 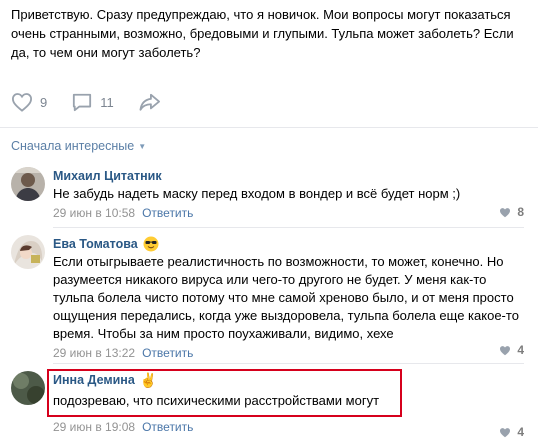 What do you see at coordinates (288, 213) in the screenshot?
I see `comment-meta: 29 июн в 10:58 Ответить` at bounding box center [288, 213].